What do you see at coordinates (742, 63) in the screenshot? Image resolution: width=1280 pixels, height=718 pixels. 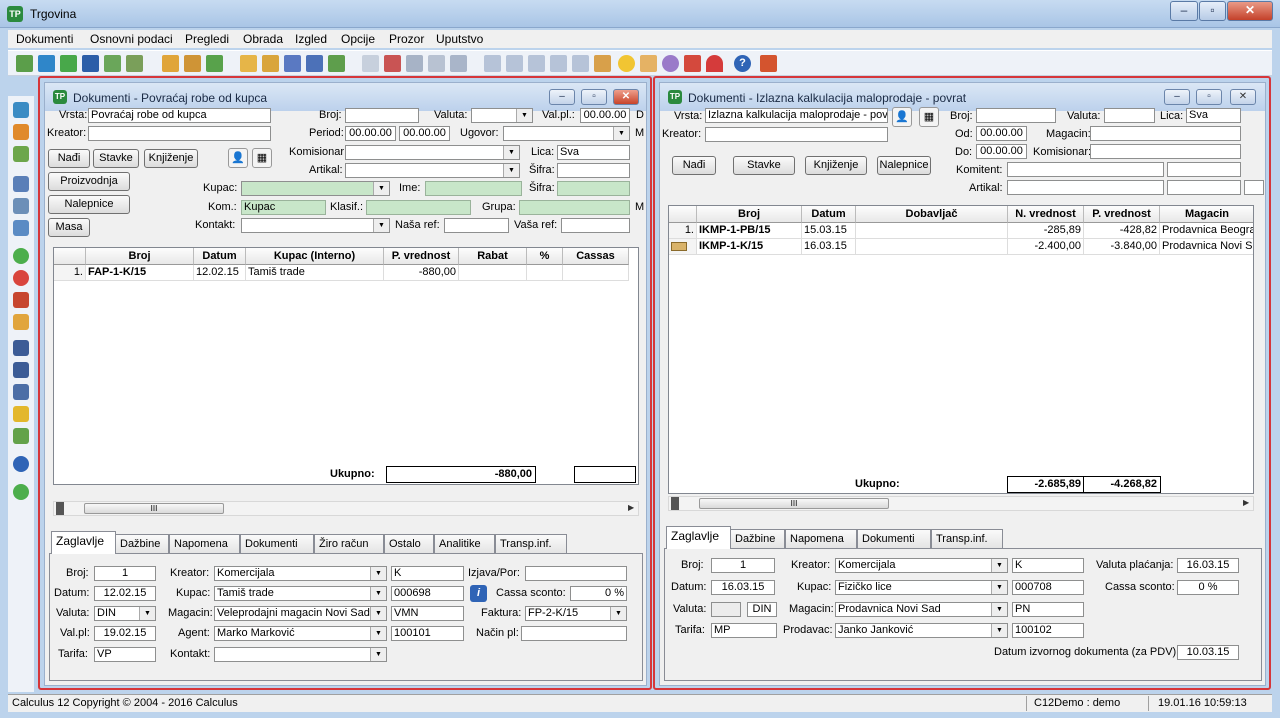 I see `help-icon: ?` at bounding box center [742, 63].